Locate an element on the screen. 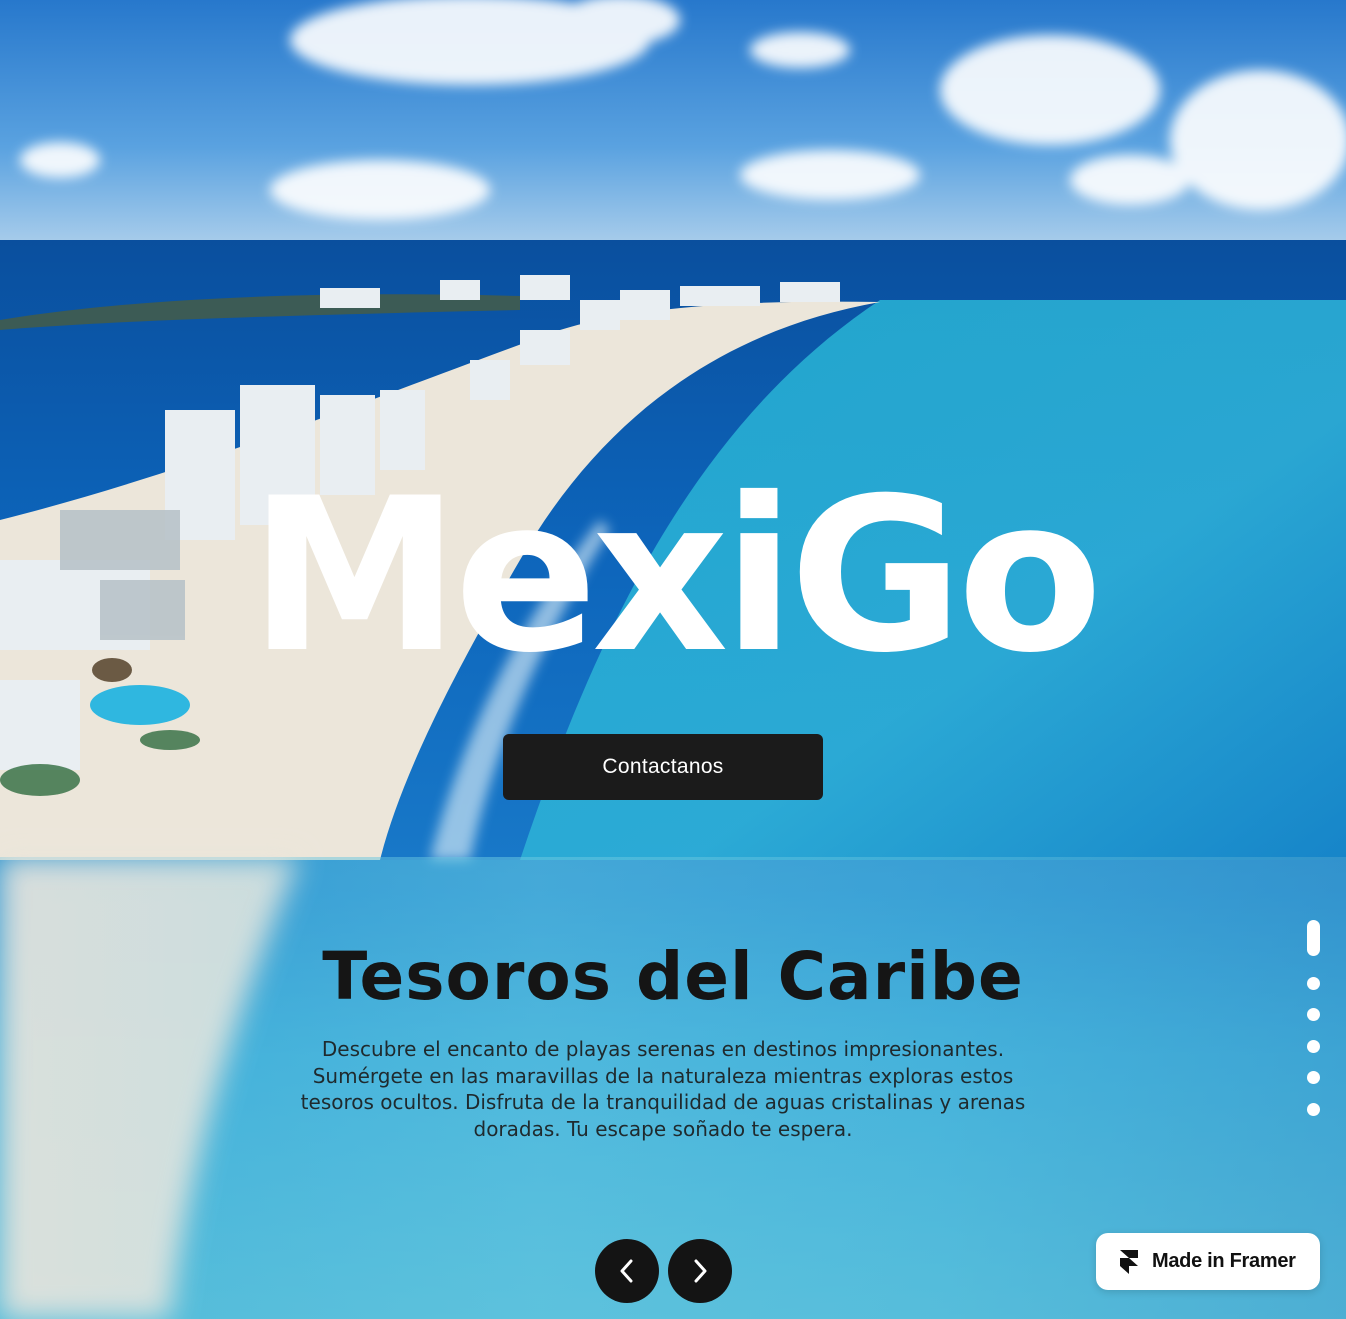  framer-logo-icon is located at coordinates (1129, 1261).